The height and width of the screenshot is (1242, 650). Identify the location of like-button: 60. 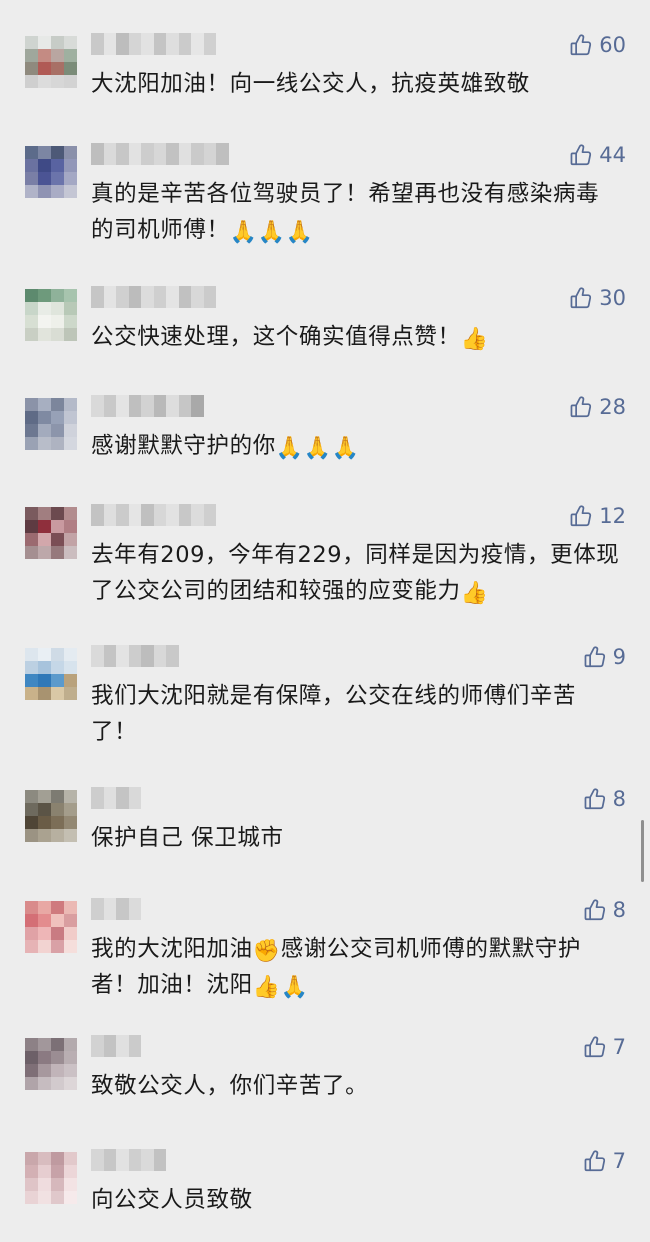
(597, 45).